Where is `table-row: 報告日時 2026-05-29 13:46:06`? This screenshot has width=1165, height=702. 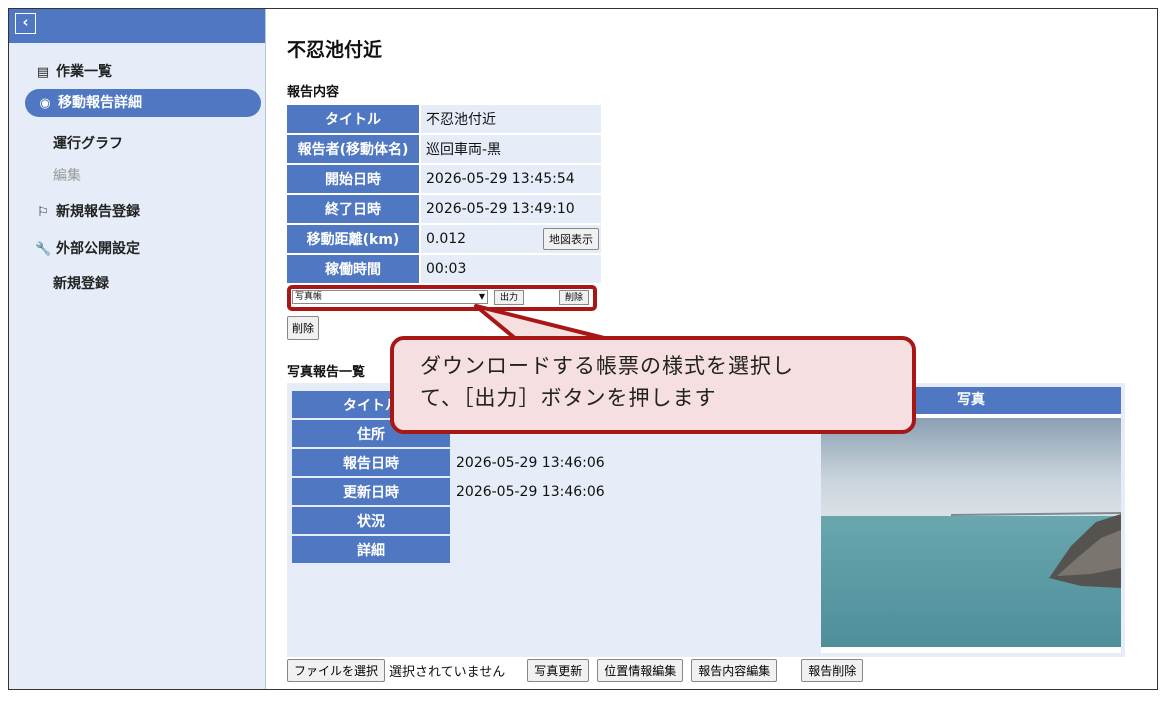
table-row: 報告日時 2026-05-29 13:46:06 is located at coordinates (551, 462).